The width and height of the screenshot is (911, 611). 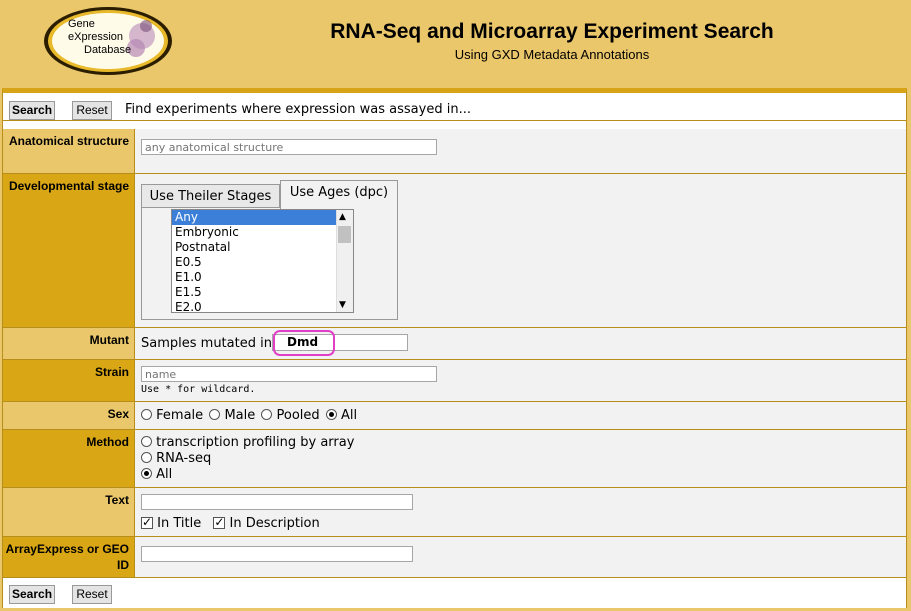 What do you see at coordinates (206, 343) in the screenshot?
I see `mutant-prompt: Samples mutated in` at bounding box center [206, 343].